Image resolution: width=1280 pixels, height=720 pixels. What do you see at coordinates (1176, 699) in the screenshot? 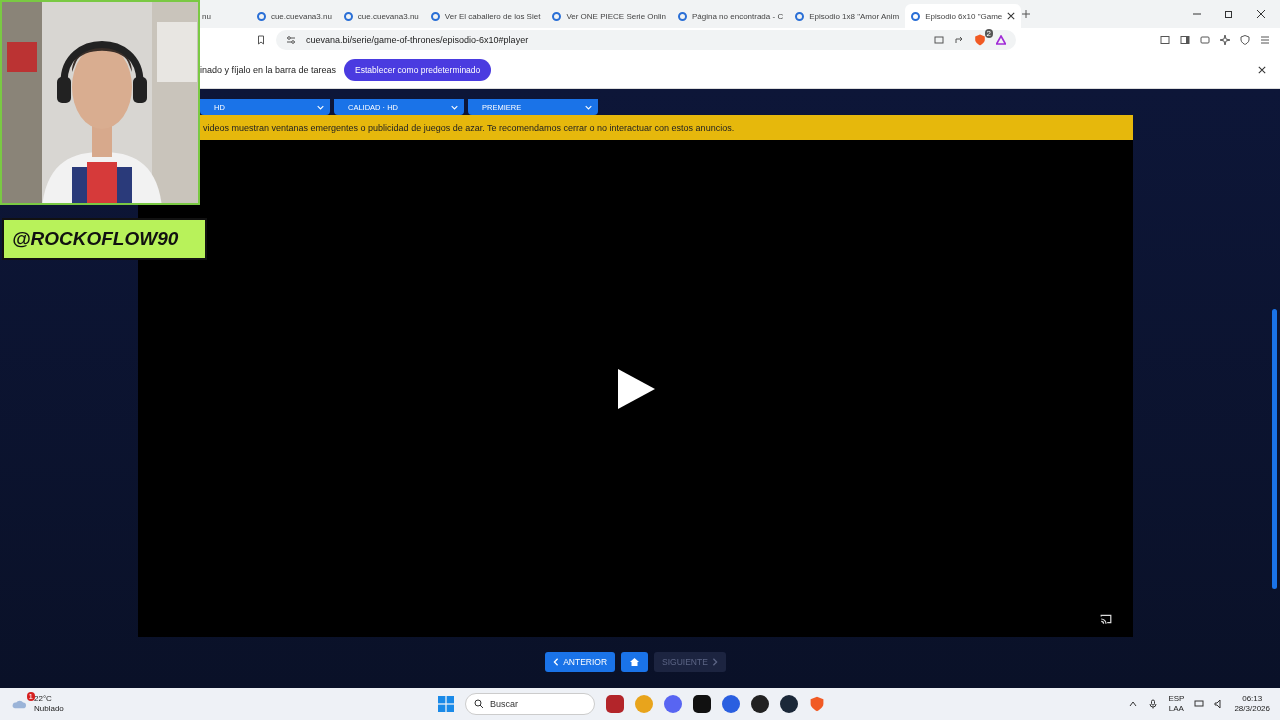
I see `language-text: ESP` at bounding box center [1176, 699].